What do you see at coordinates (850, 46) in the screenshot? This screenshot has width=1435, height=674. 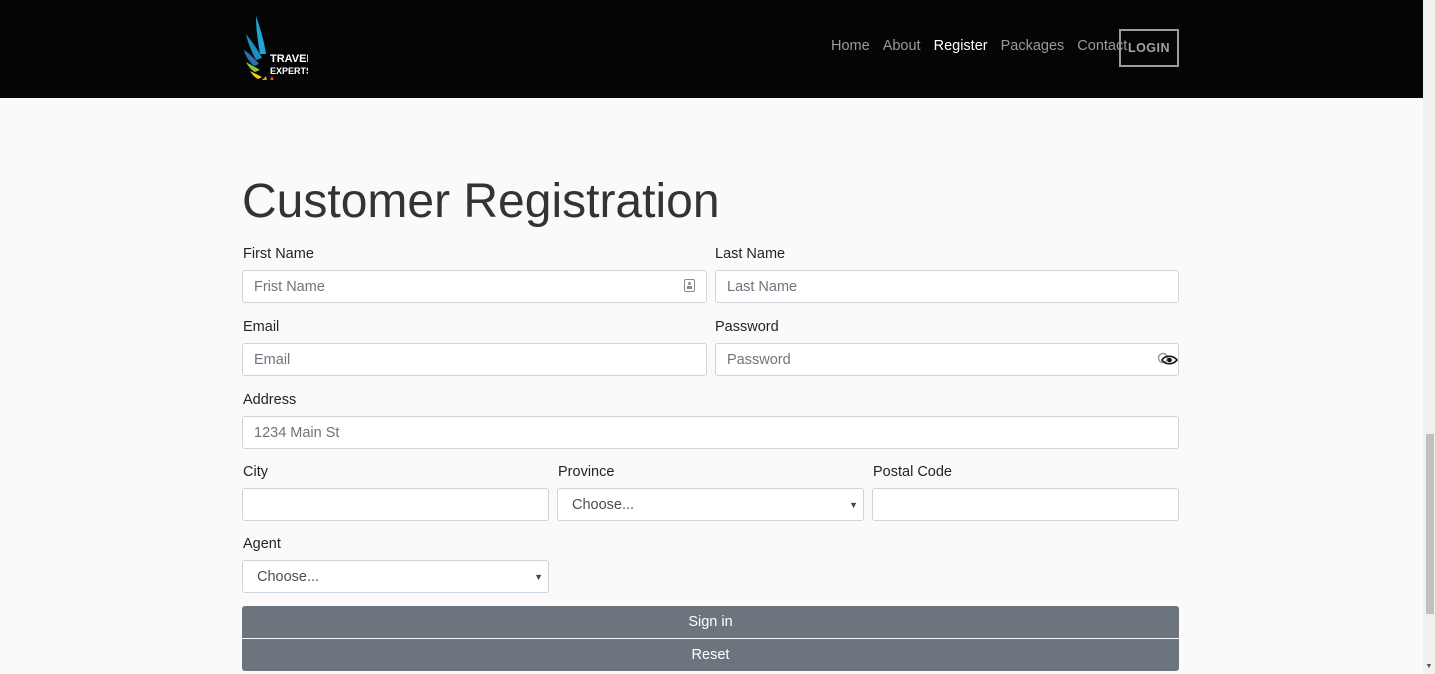 I see `nav-home: Home` at bounding box center [850, 46].